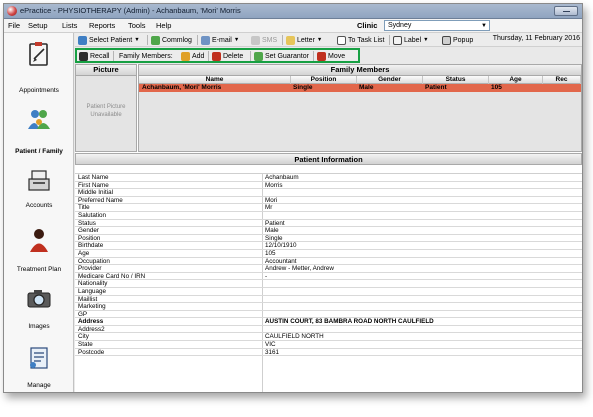 The width and height of the screenshot is (593, 417). Describe the element at coordinates (422, 245) in the screenshot. I see `field-value: 12/10/1910` at that location.